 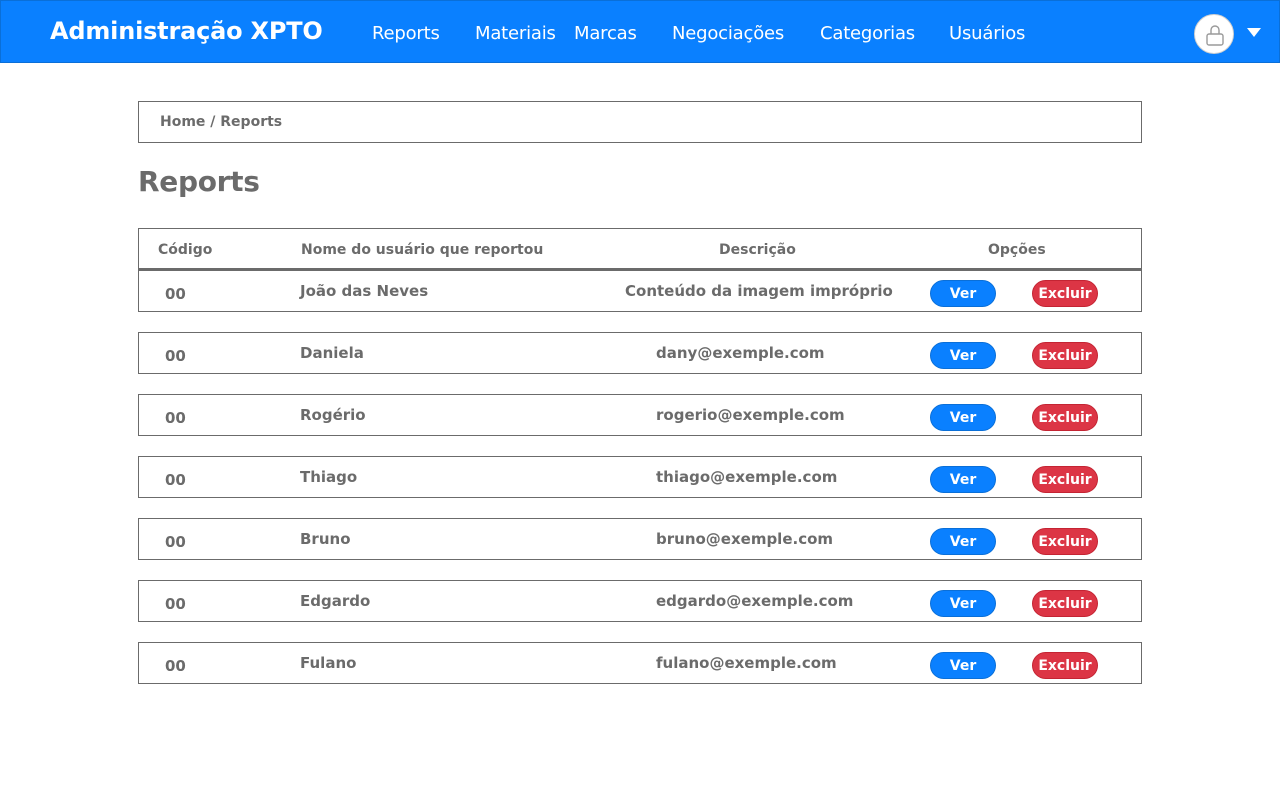 What do you see at coordinates (364, 291) in the screenshot?
I see `row-name: João das Neves` at bounding box center [364, 291].